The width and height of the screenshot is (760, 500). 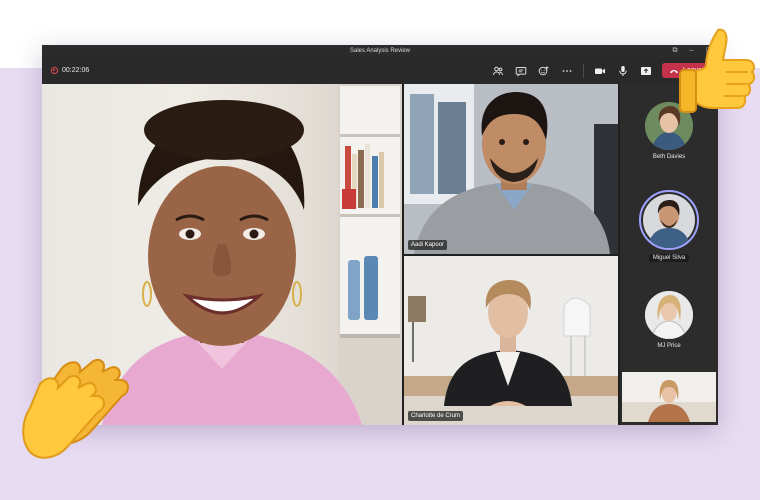 I want to click on meeting-toolbar: 00:22:06, so click(x=380, y=70).